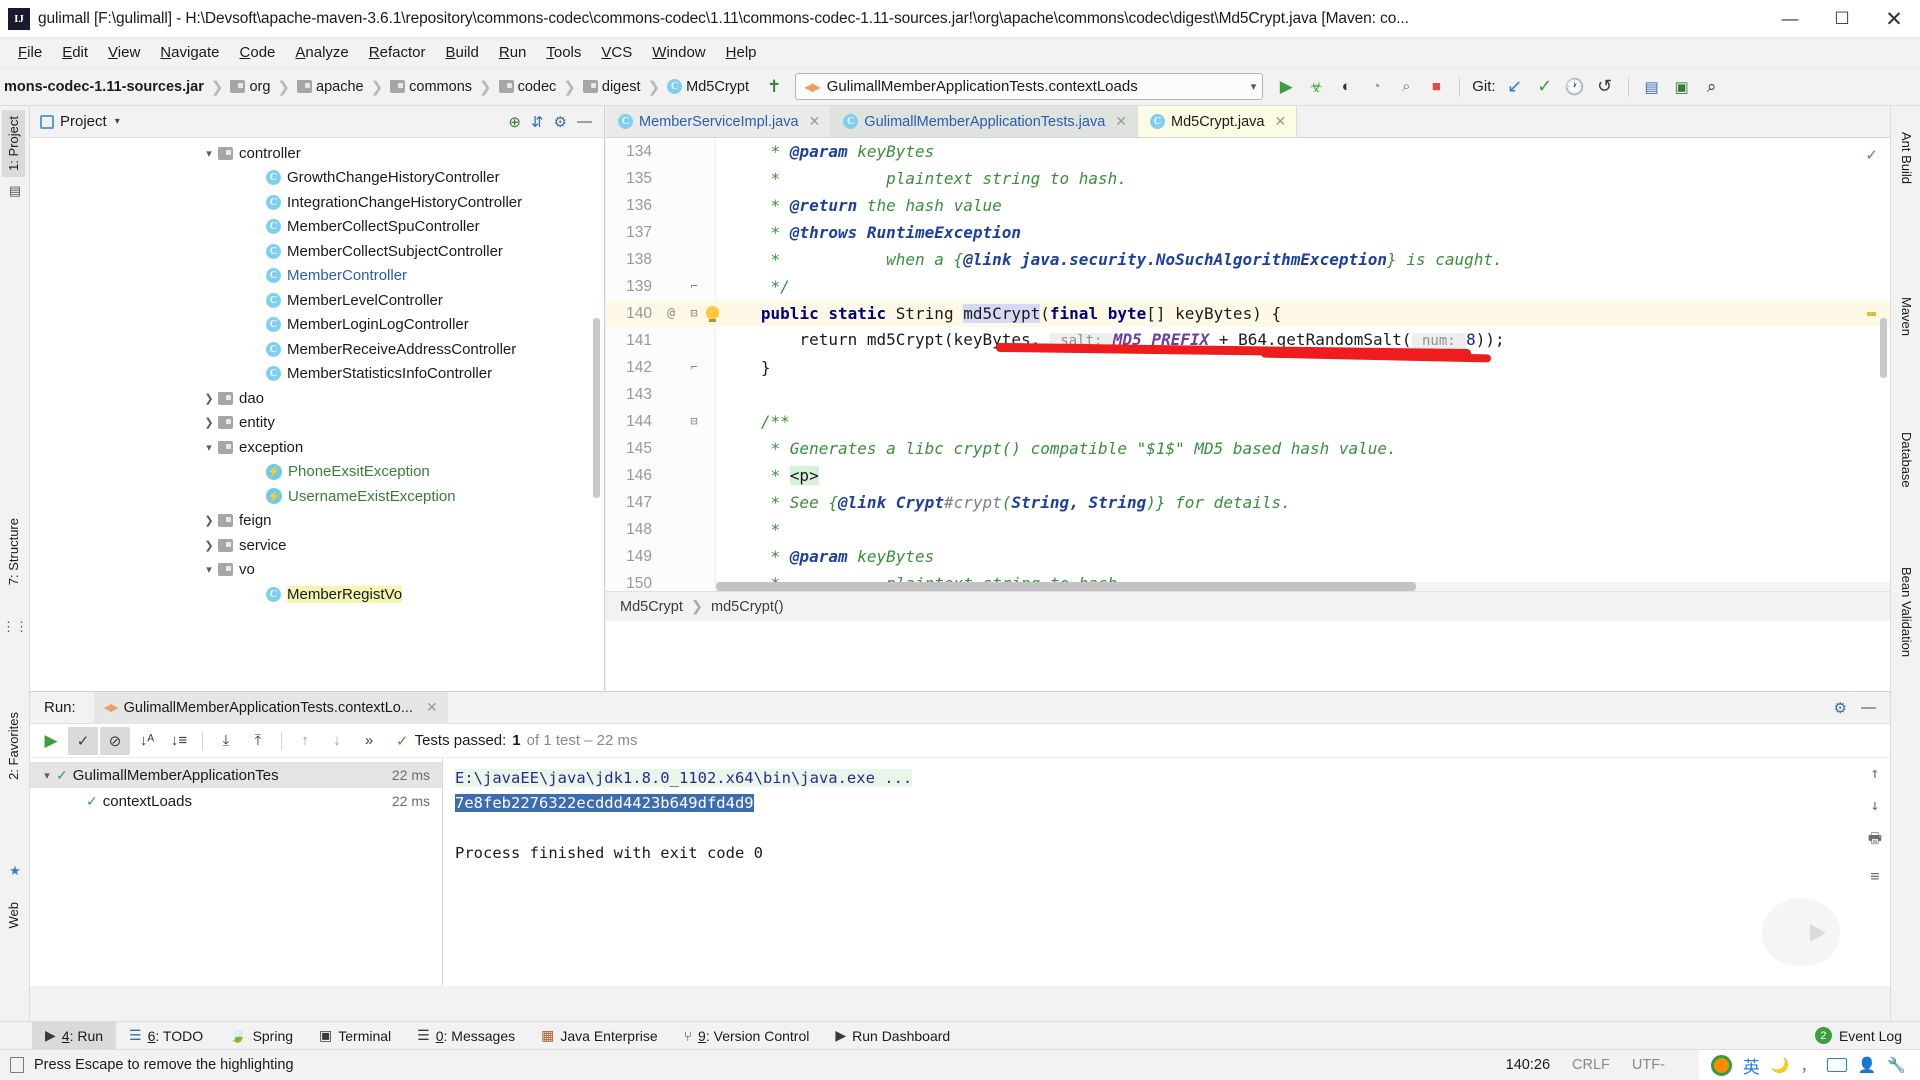  I want to click on code-line-146: 146 * <p>, so click(1248, 475).